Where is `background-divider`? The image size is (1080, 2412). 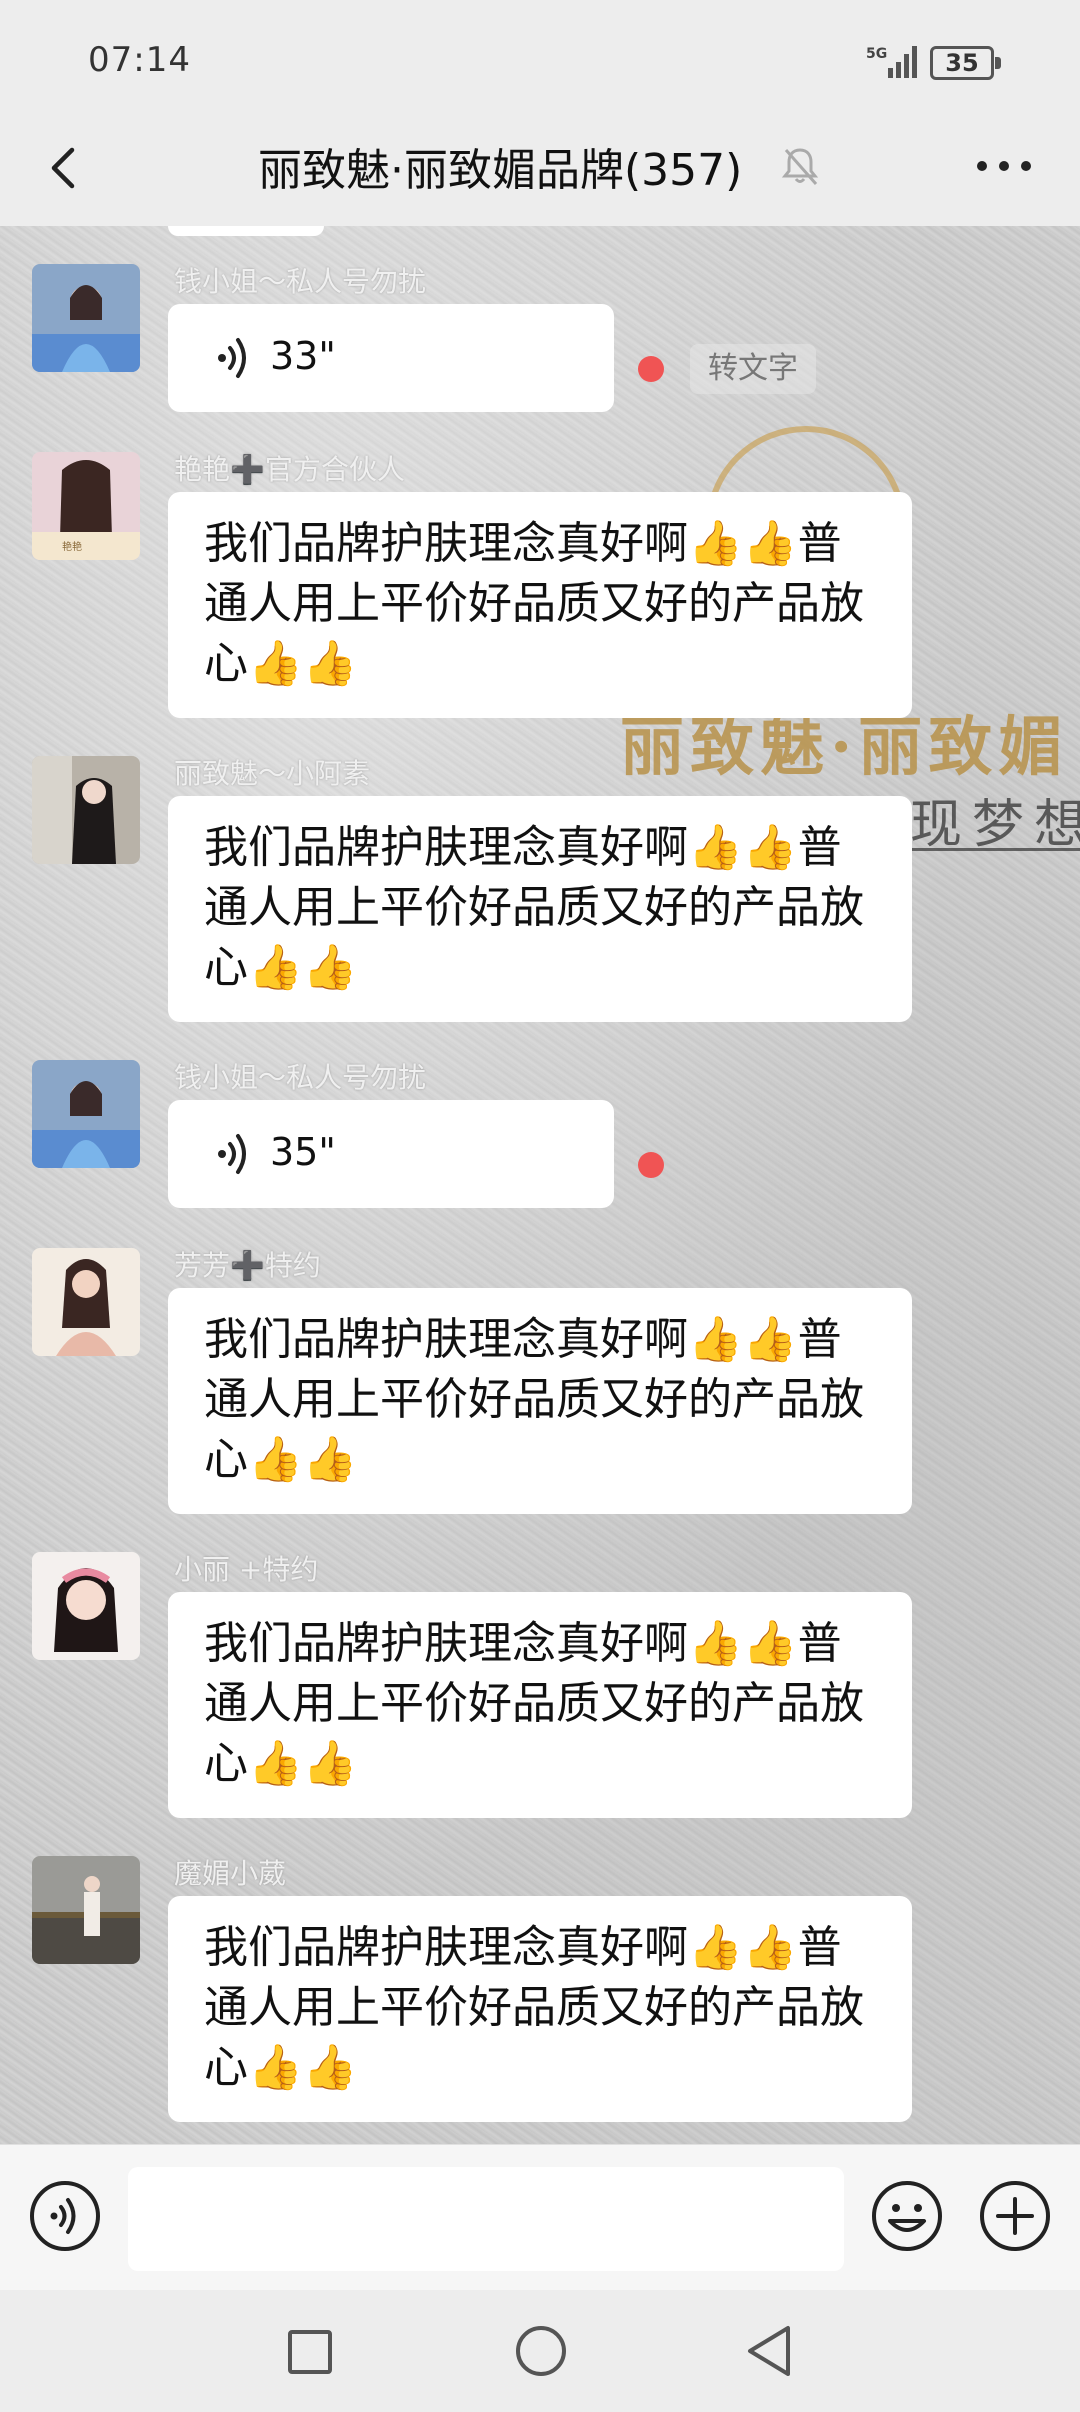
background-divider is located at coordinates (993, 849).